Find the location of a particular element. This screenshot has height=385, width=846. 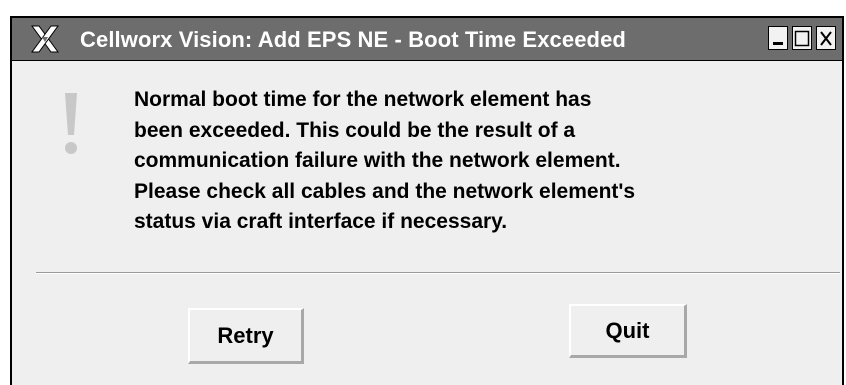

exclamation-icon is located at coordinates (71, 125).